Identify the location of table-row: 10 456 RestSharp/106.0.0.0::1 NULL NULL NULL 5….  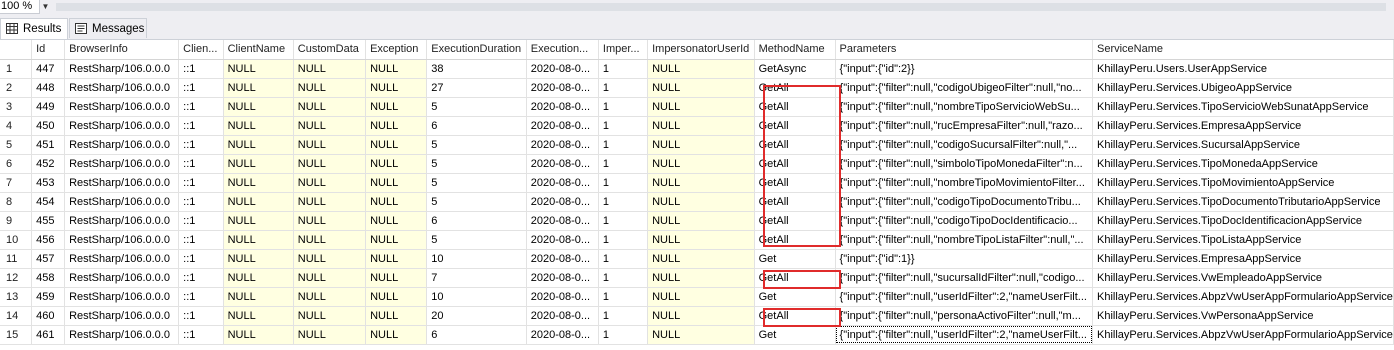
(697, 240).